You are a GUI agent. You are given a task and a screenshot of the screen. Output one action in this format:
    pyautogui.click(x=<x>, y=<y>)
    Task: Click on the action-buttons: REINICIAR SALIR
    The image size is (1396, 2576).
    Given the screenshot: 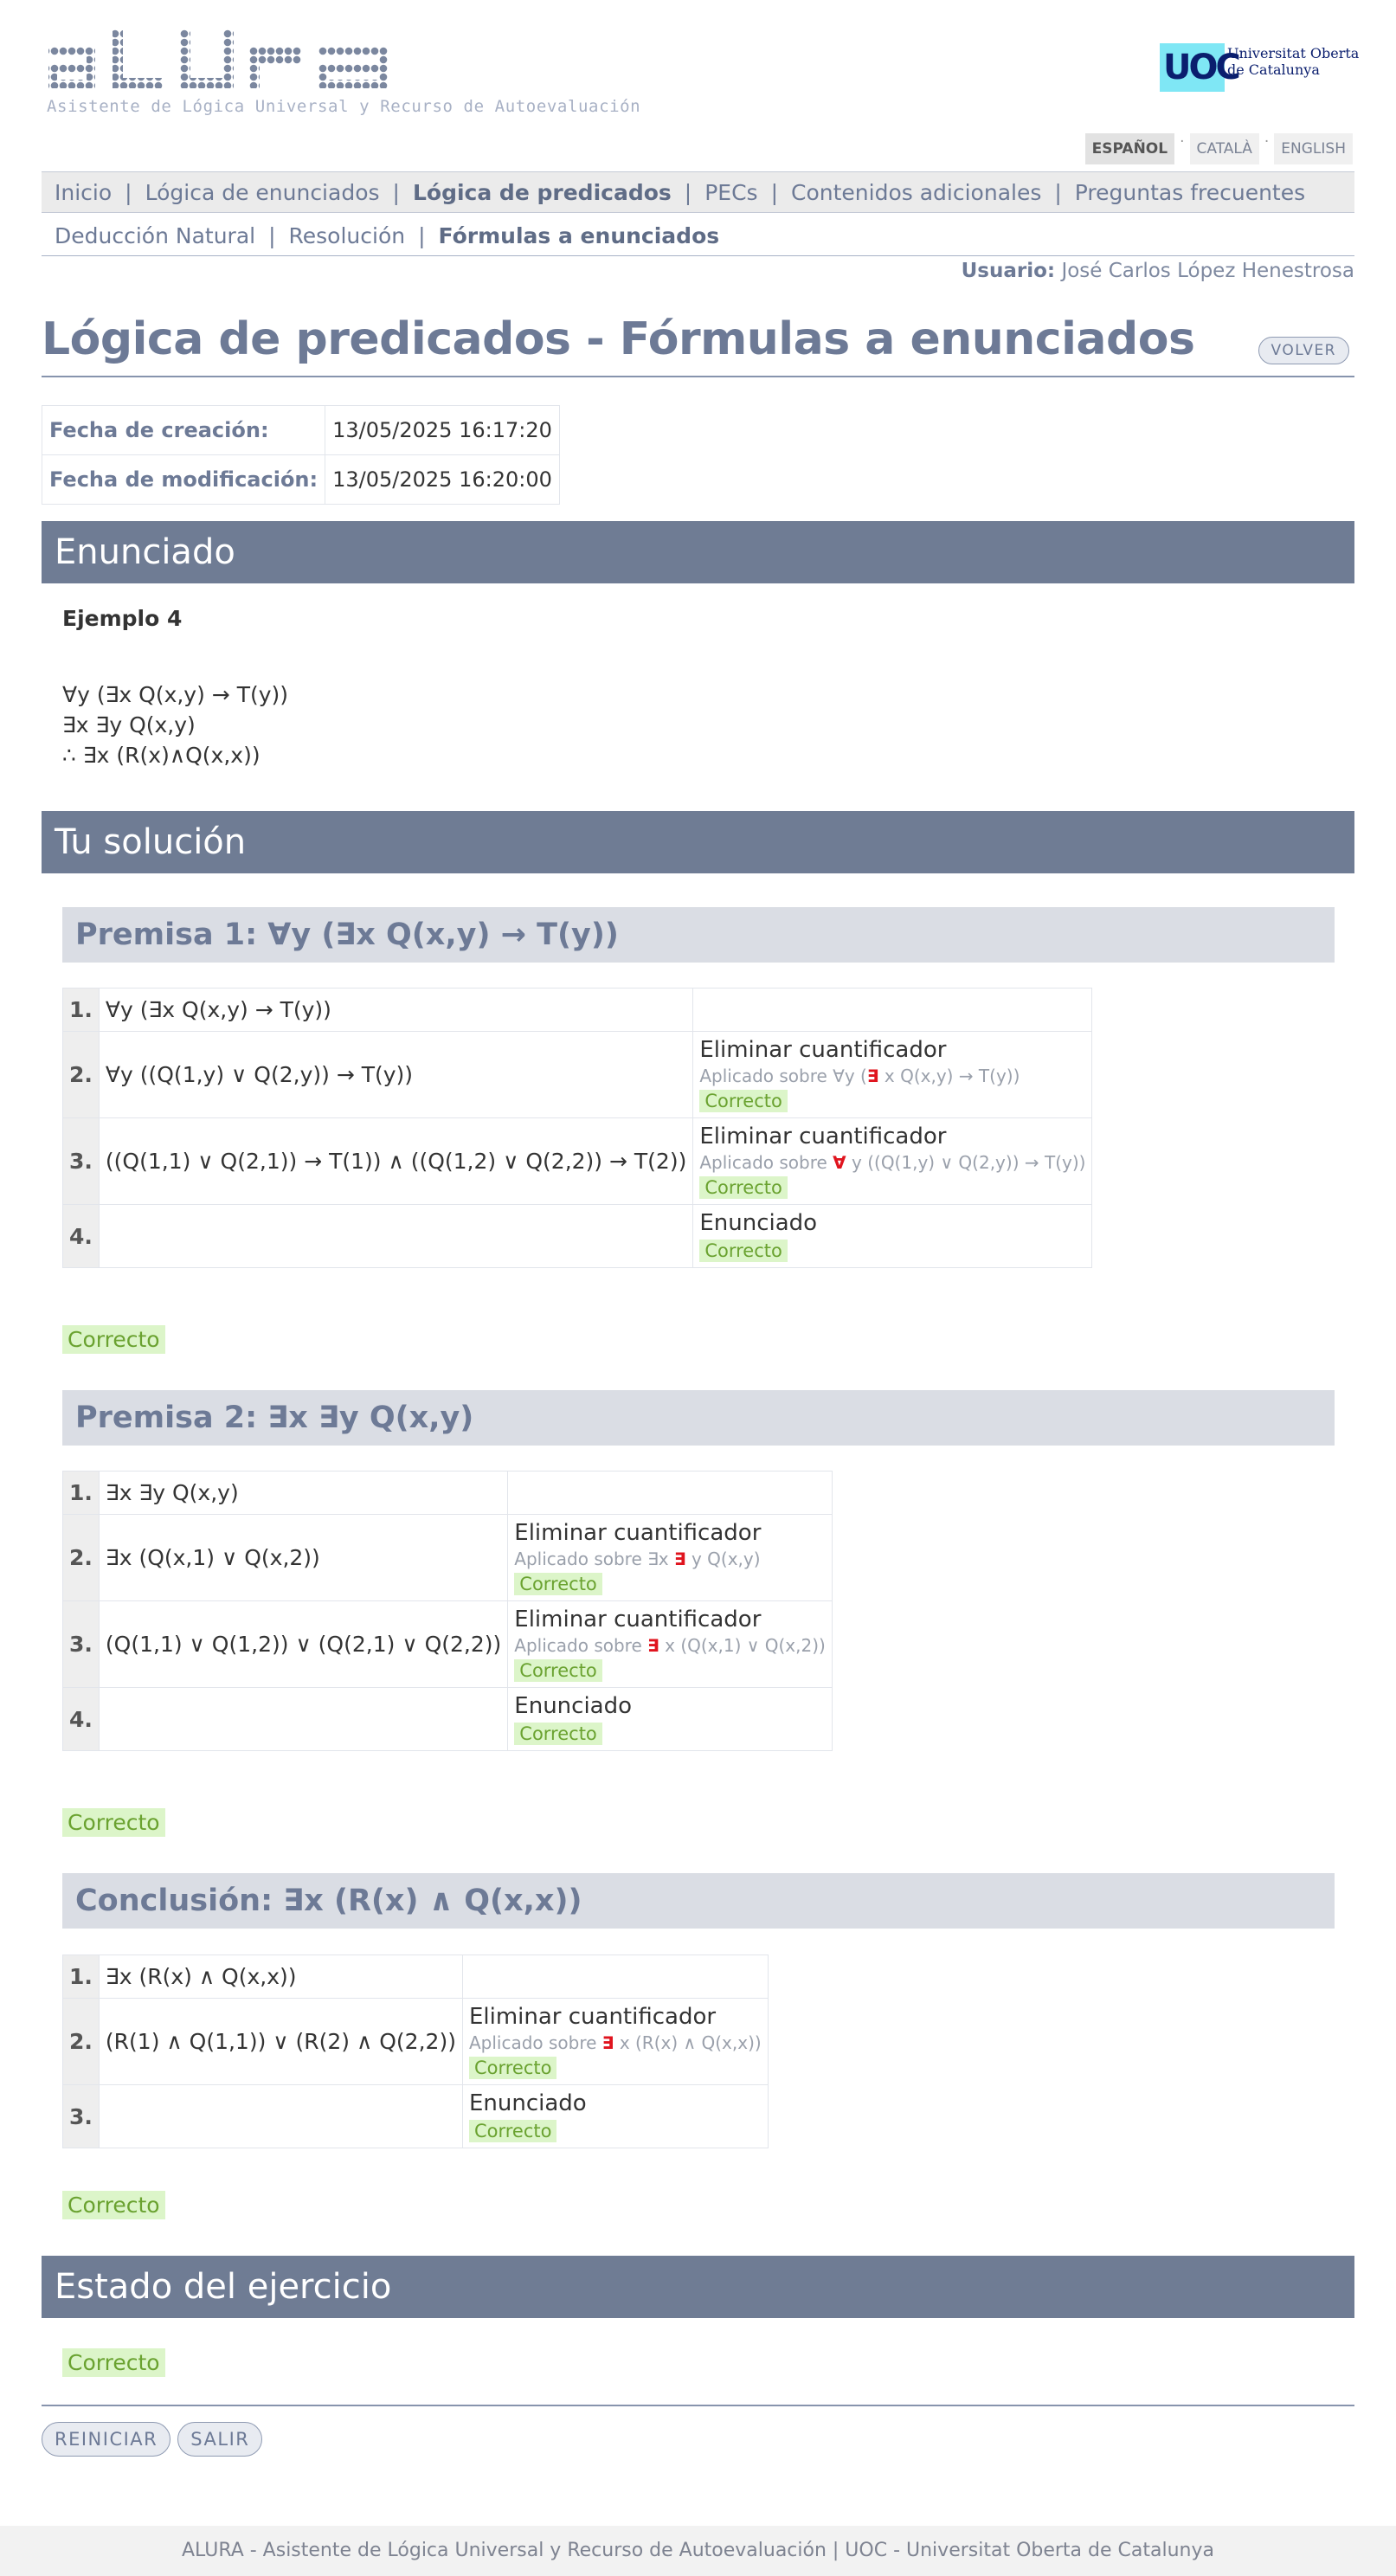 What is the action you would take?
    pyautogui.click(x=152, y=2439)
    